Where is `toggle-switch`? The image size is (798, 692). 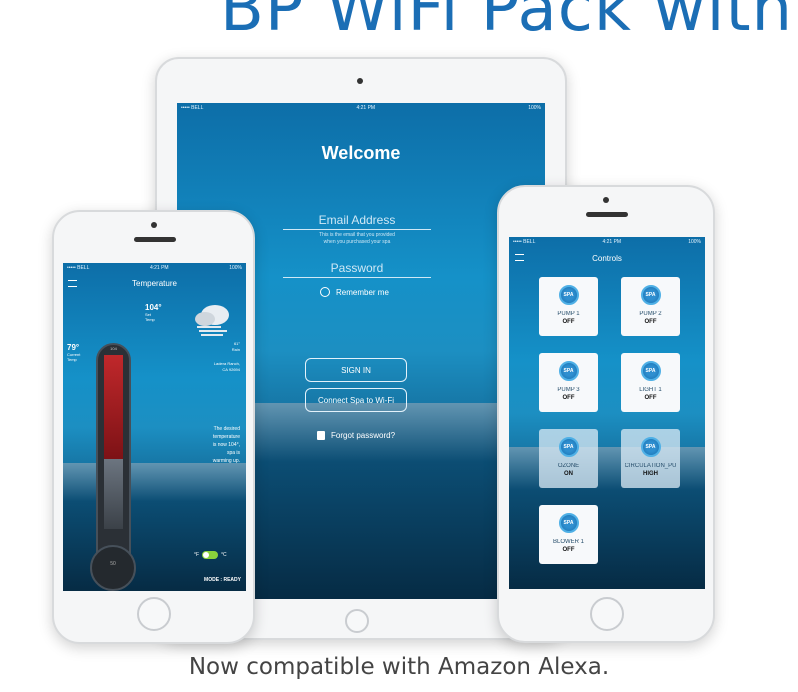
toggle-switch is located at coordinates (210, 555).